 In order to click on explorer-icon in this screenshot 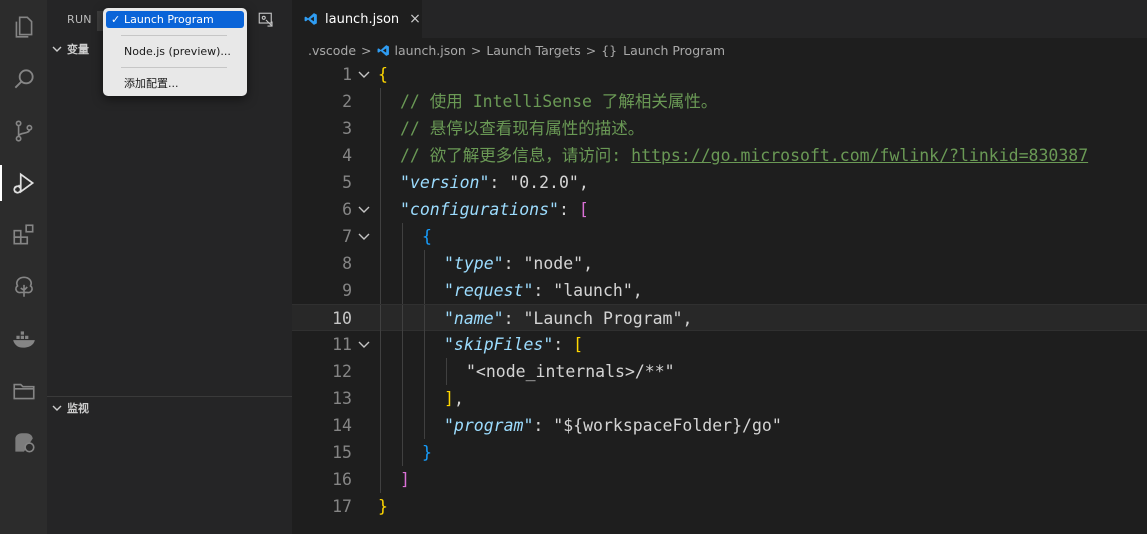, I will do `click(23, 27)`.